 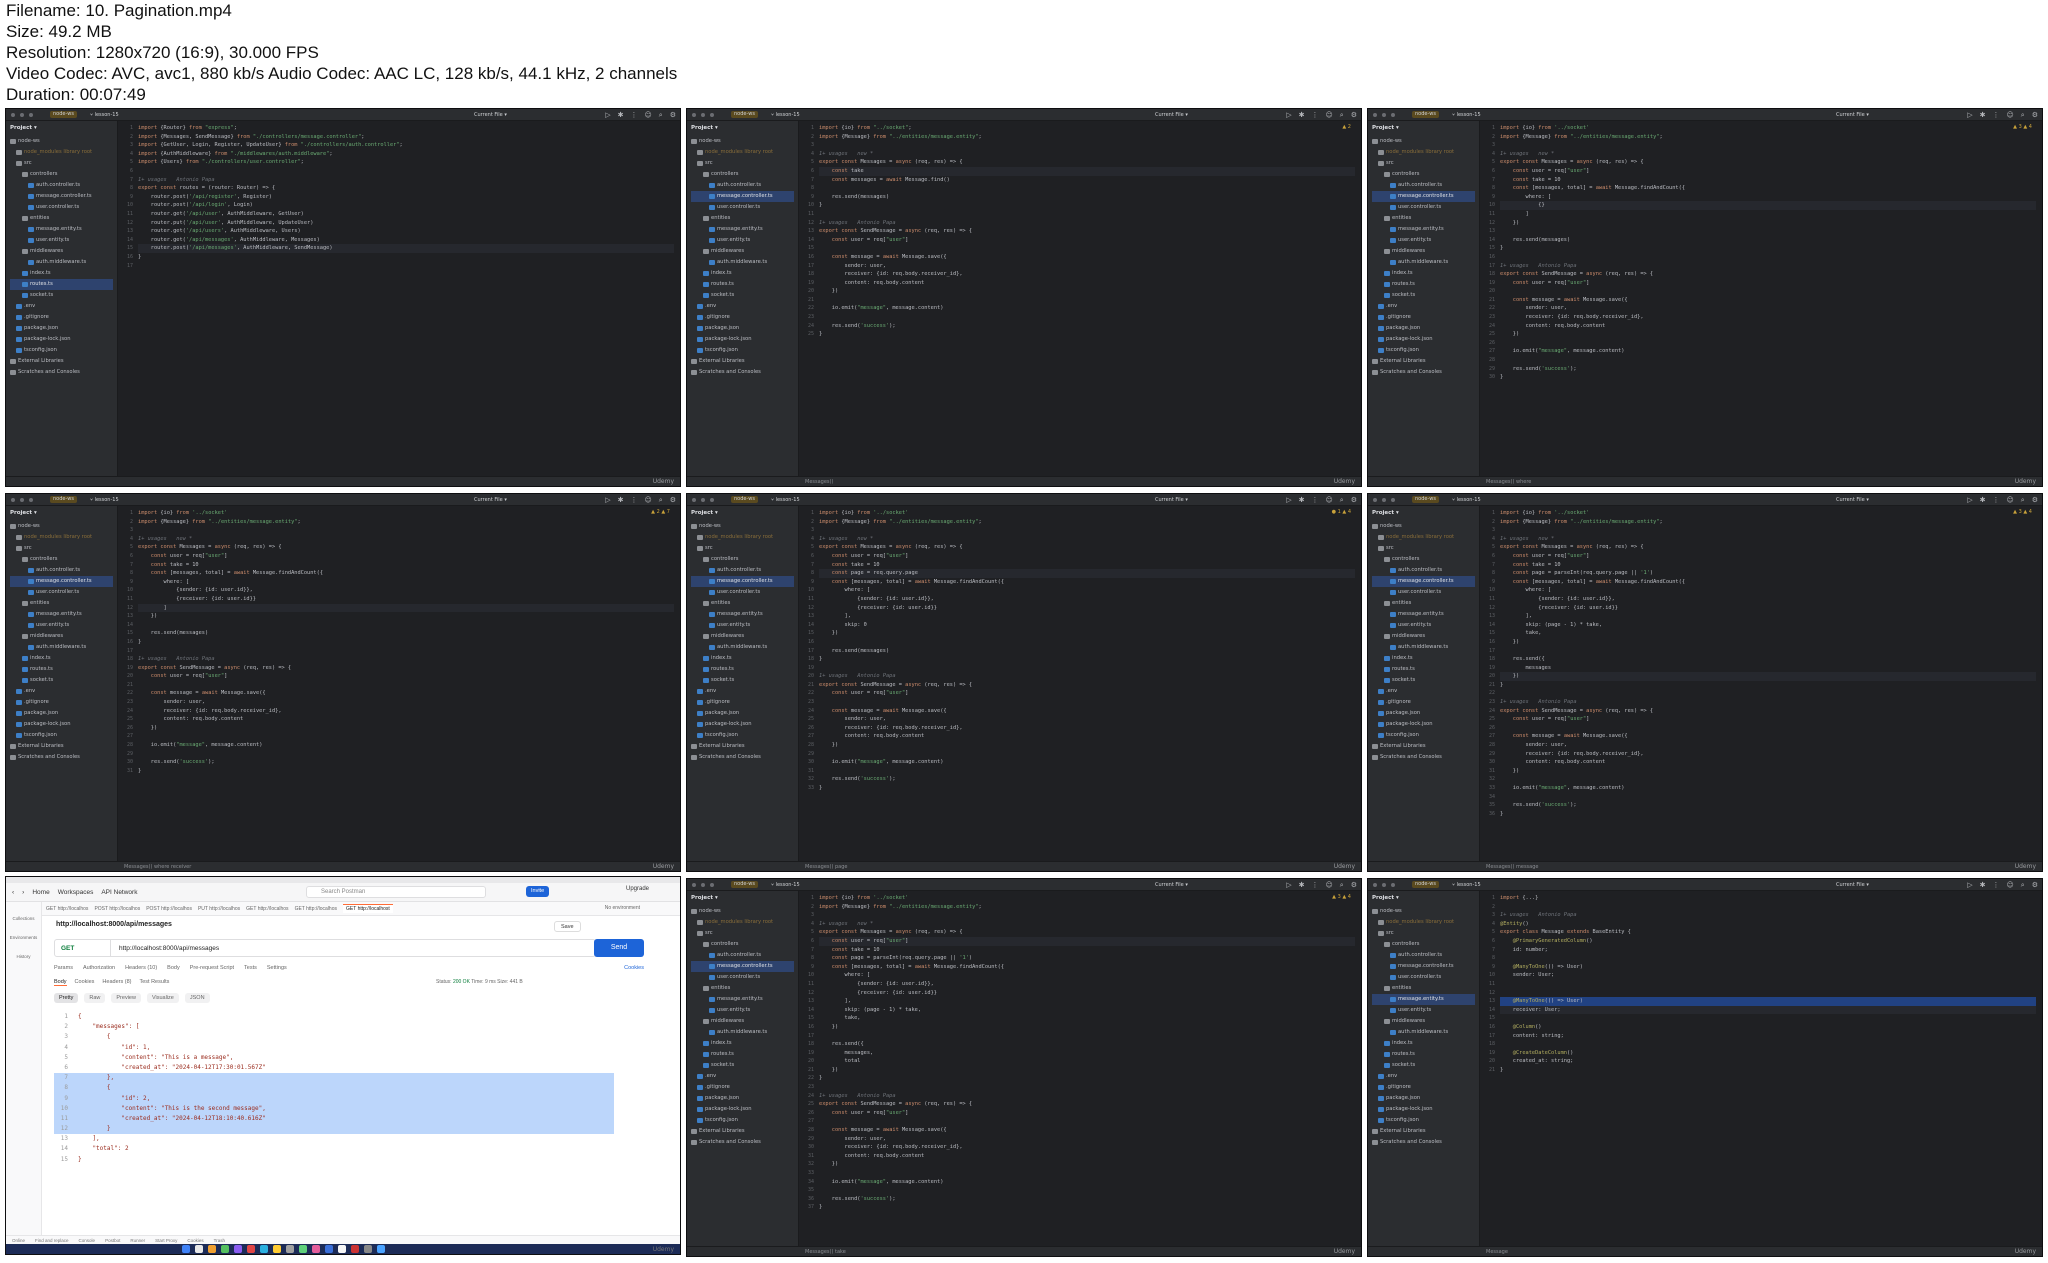 What do you see at coordinates (13, 892) in the screenshot?
I see `back-icon: ‹` at bounding box center [13, 892].